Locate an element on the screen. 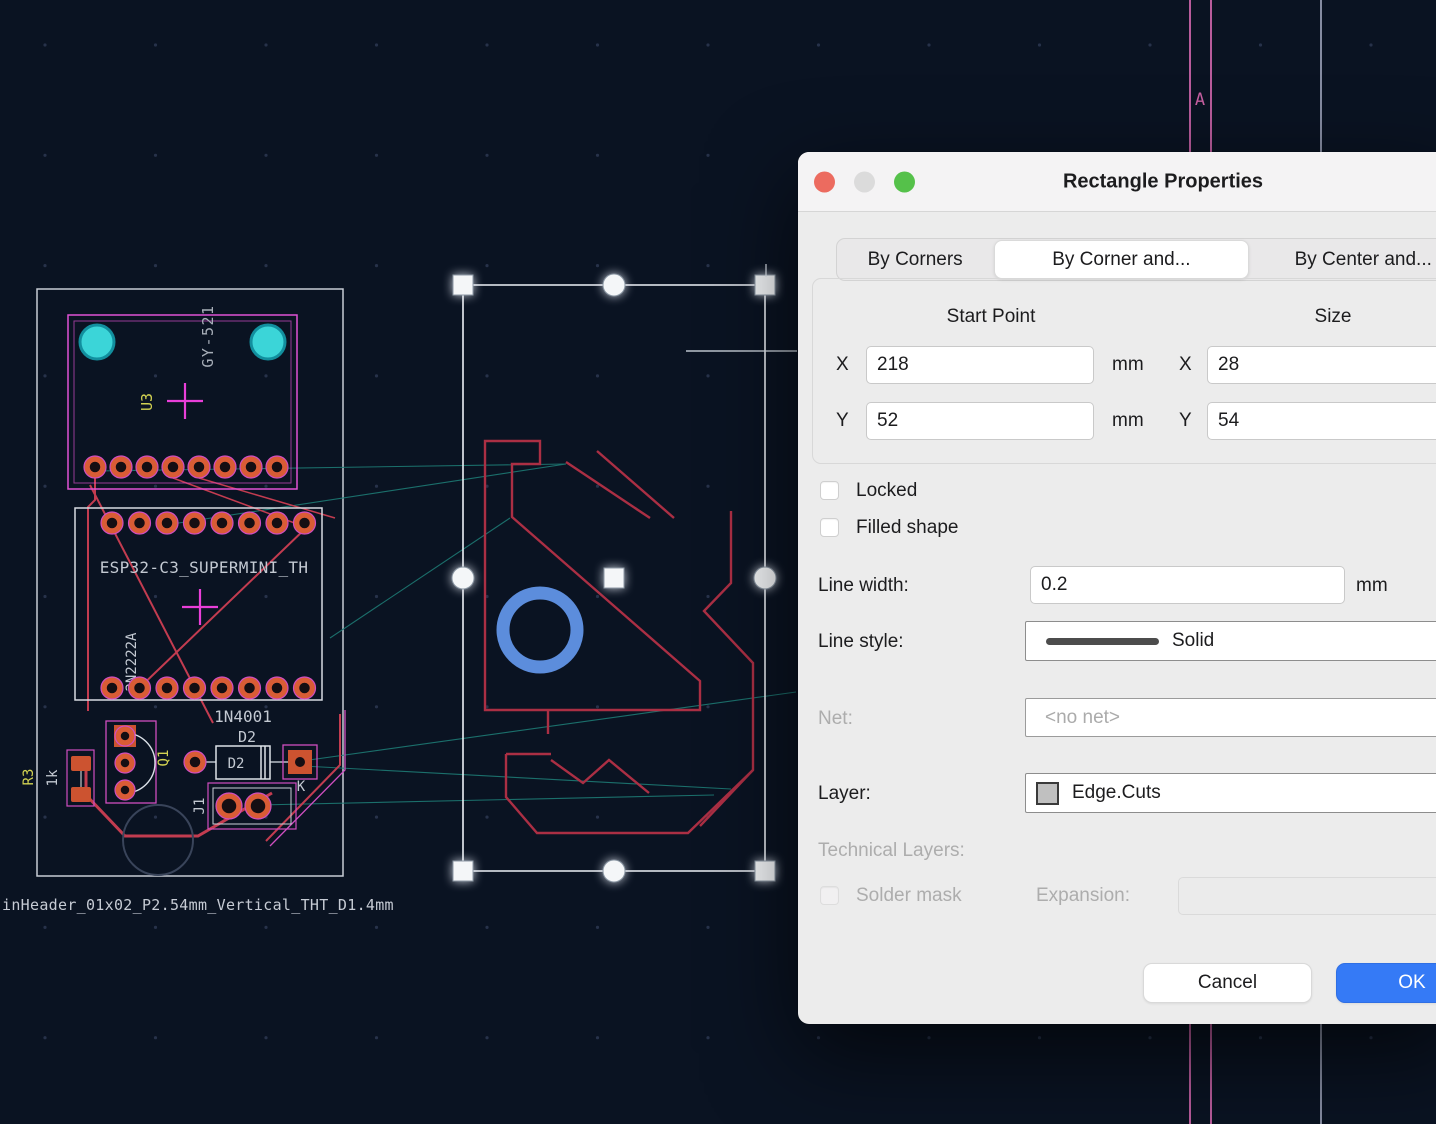 The width and height of the screenshot is (1436, 1124). ref-u3: U3 is located at coordinates (147, 402).